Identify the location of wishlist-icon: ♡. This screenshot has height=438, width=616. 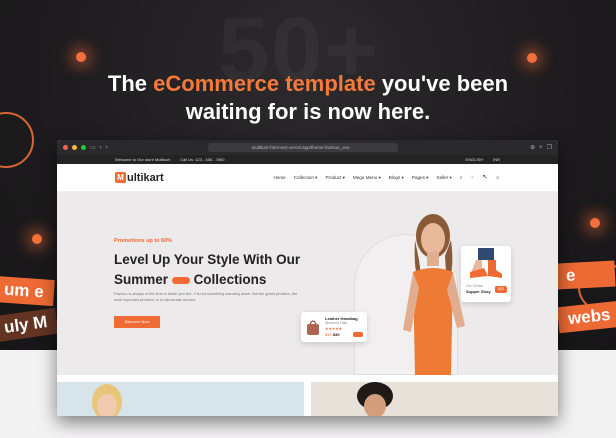
(472, 178).